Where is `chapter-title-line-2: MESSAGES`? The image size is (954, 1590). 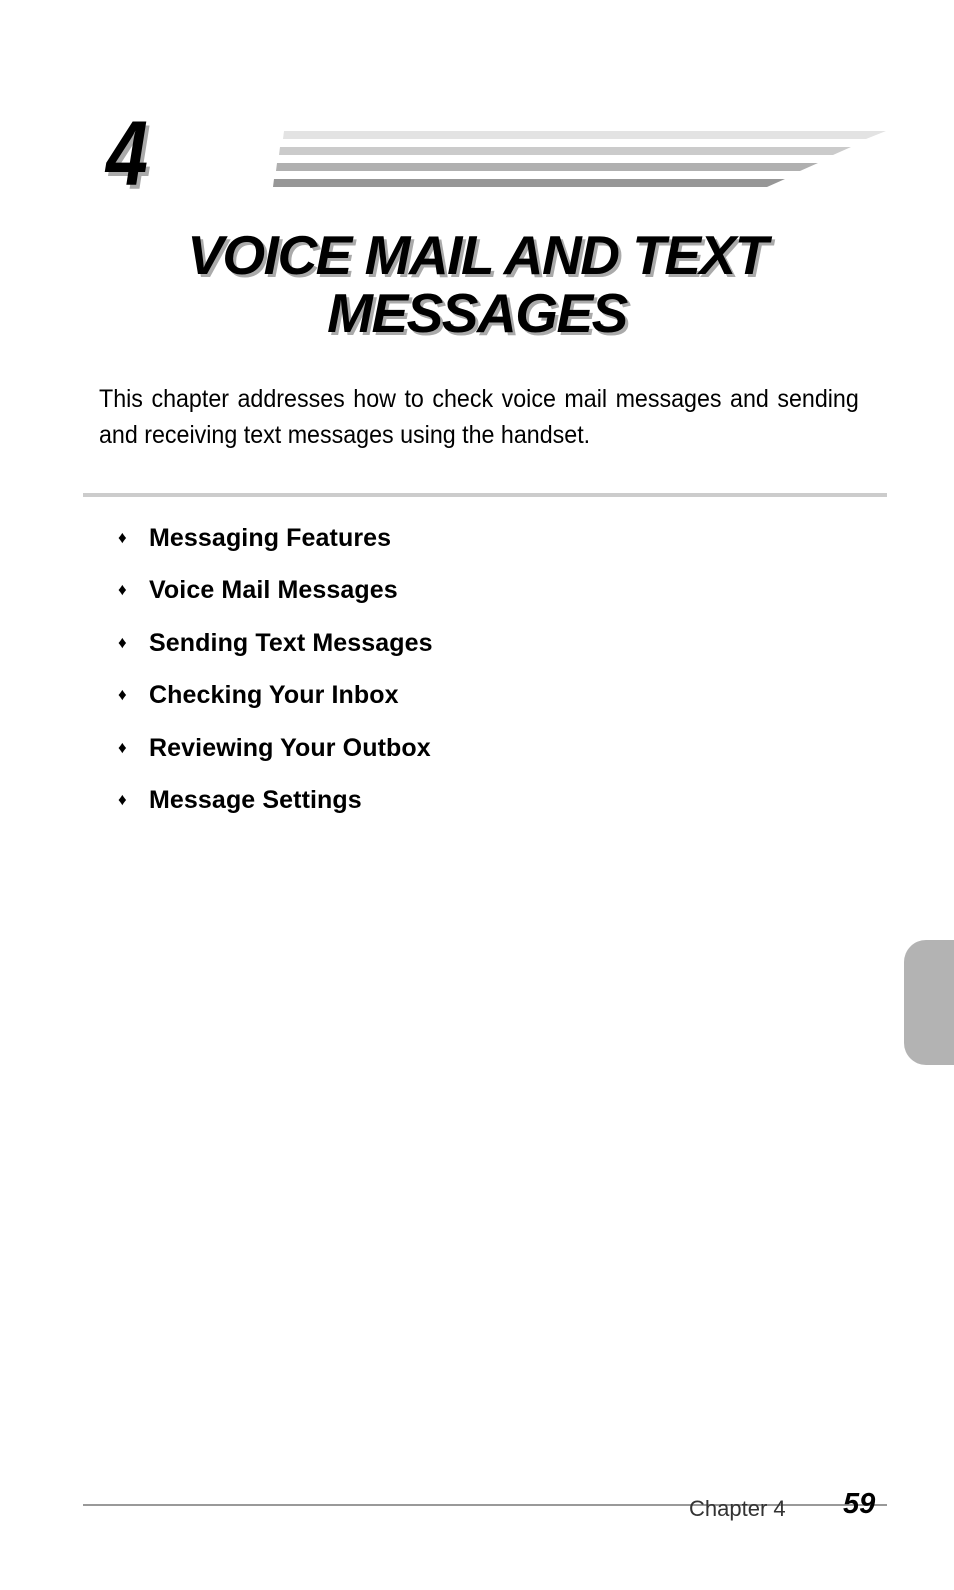 chapter-title-line-2: MESSAGES is located at coordinates (477, 313).